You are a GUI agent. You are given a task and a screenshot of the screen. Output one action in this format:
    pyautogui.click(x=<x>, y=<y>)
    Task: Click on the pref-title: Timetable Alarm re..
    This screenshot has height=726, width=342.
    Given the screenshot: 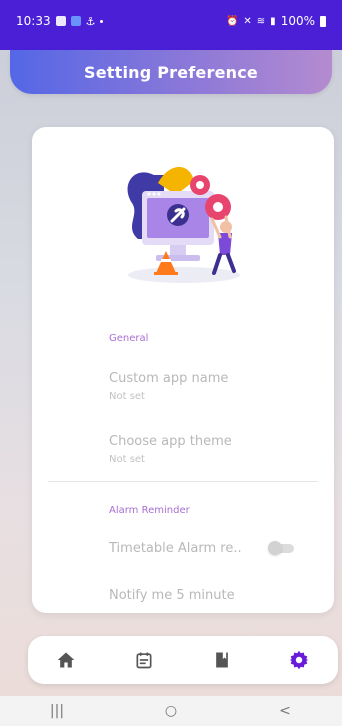 What is the action you would take?
    pyautogui.click(x=175, y=548)
    